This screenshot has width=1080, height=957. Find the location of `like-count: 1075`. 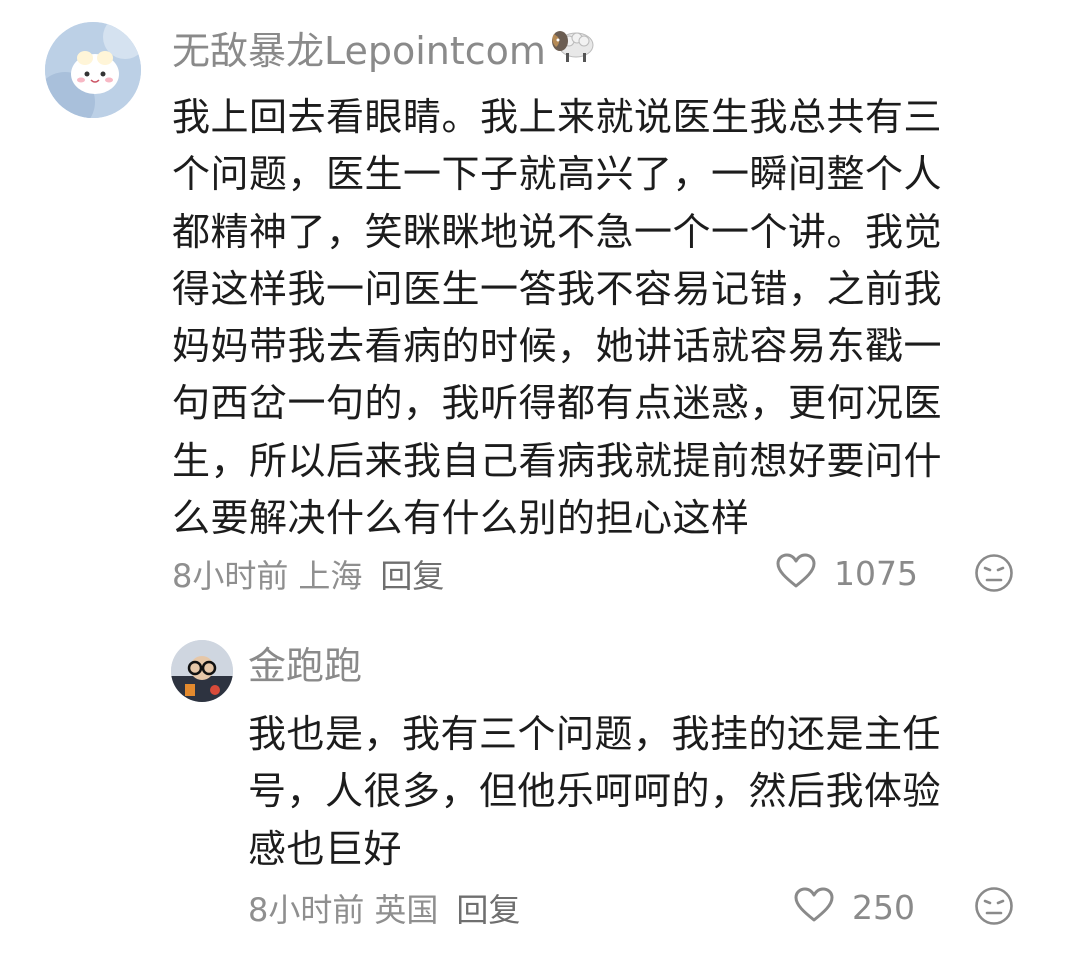

like-count: 1075 is located at coordinates (876, 573).